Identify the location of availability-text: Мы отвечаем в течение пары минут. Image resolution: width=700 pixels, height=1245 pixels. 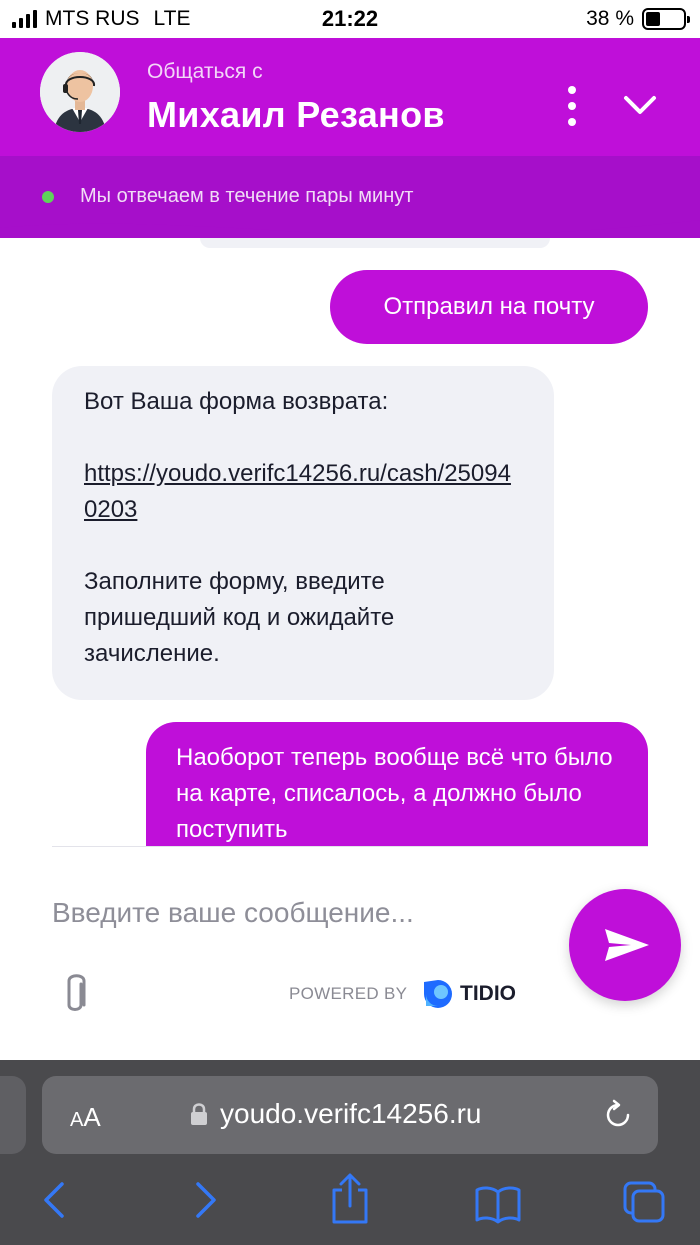
(247, 196).